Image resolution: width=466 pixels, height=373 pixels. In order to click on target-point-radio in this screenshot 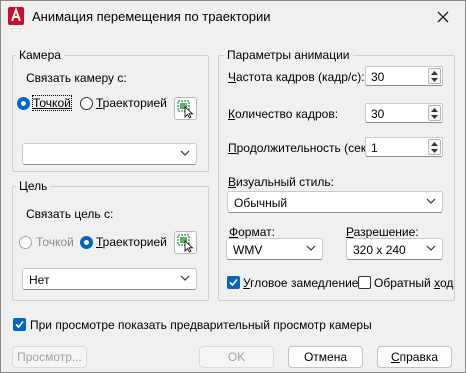, I will do `click(25, 242)`.